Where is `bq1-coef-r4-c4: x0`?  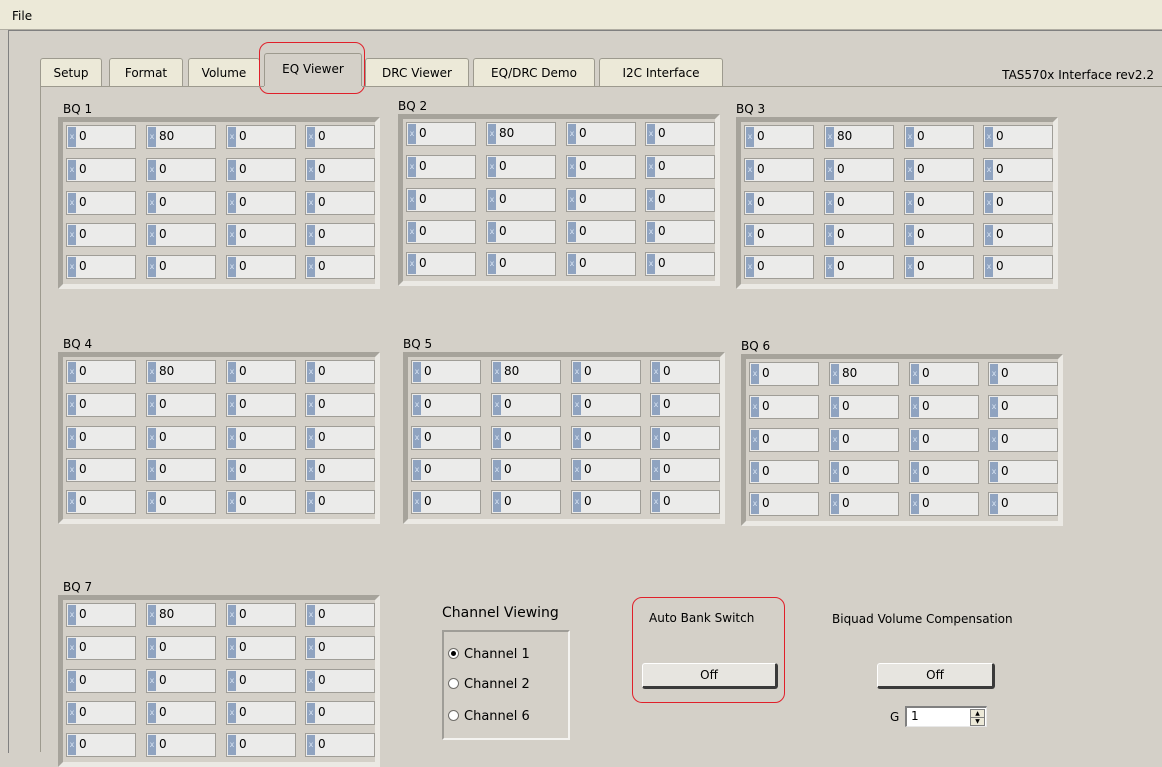 bq1-coef-r4-c4: x0 is located at coordinates (340, 235).